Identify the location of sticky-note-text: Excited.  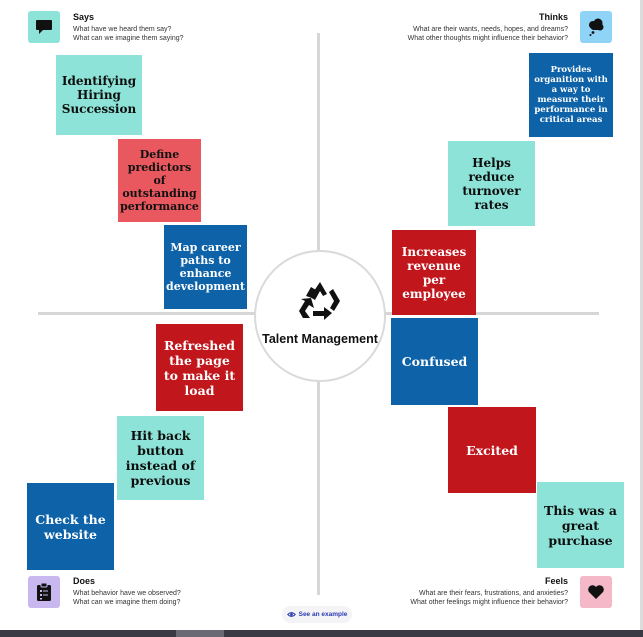
(492, 450).